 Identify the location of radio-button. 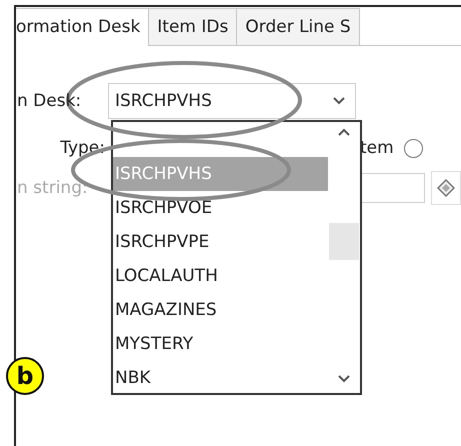
(413, 148).